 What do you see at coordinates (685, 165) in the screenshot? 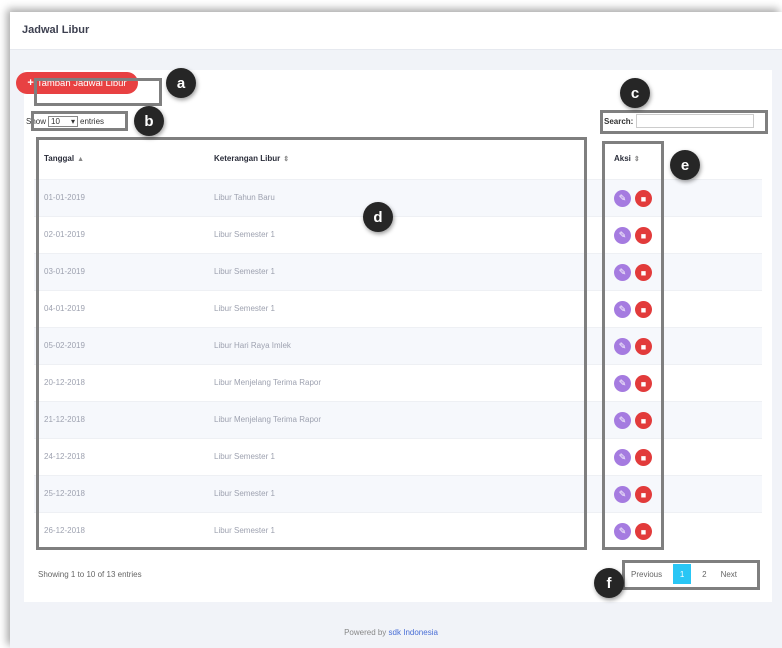
I see `annotation-label-e: e` at bounding box center [685, 165].